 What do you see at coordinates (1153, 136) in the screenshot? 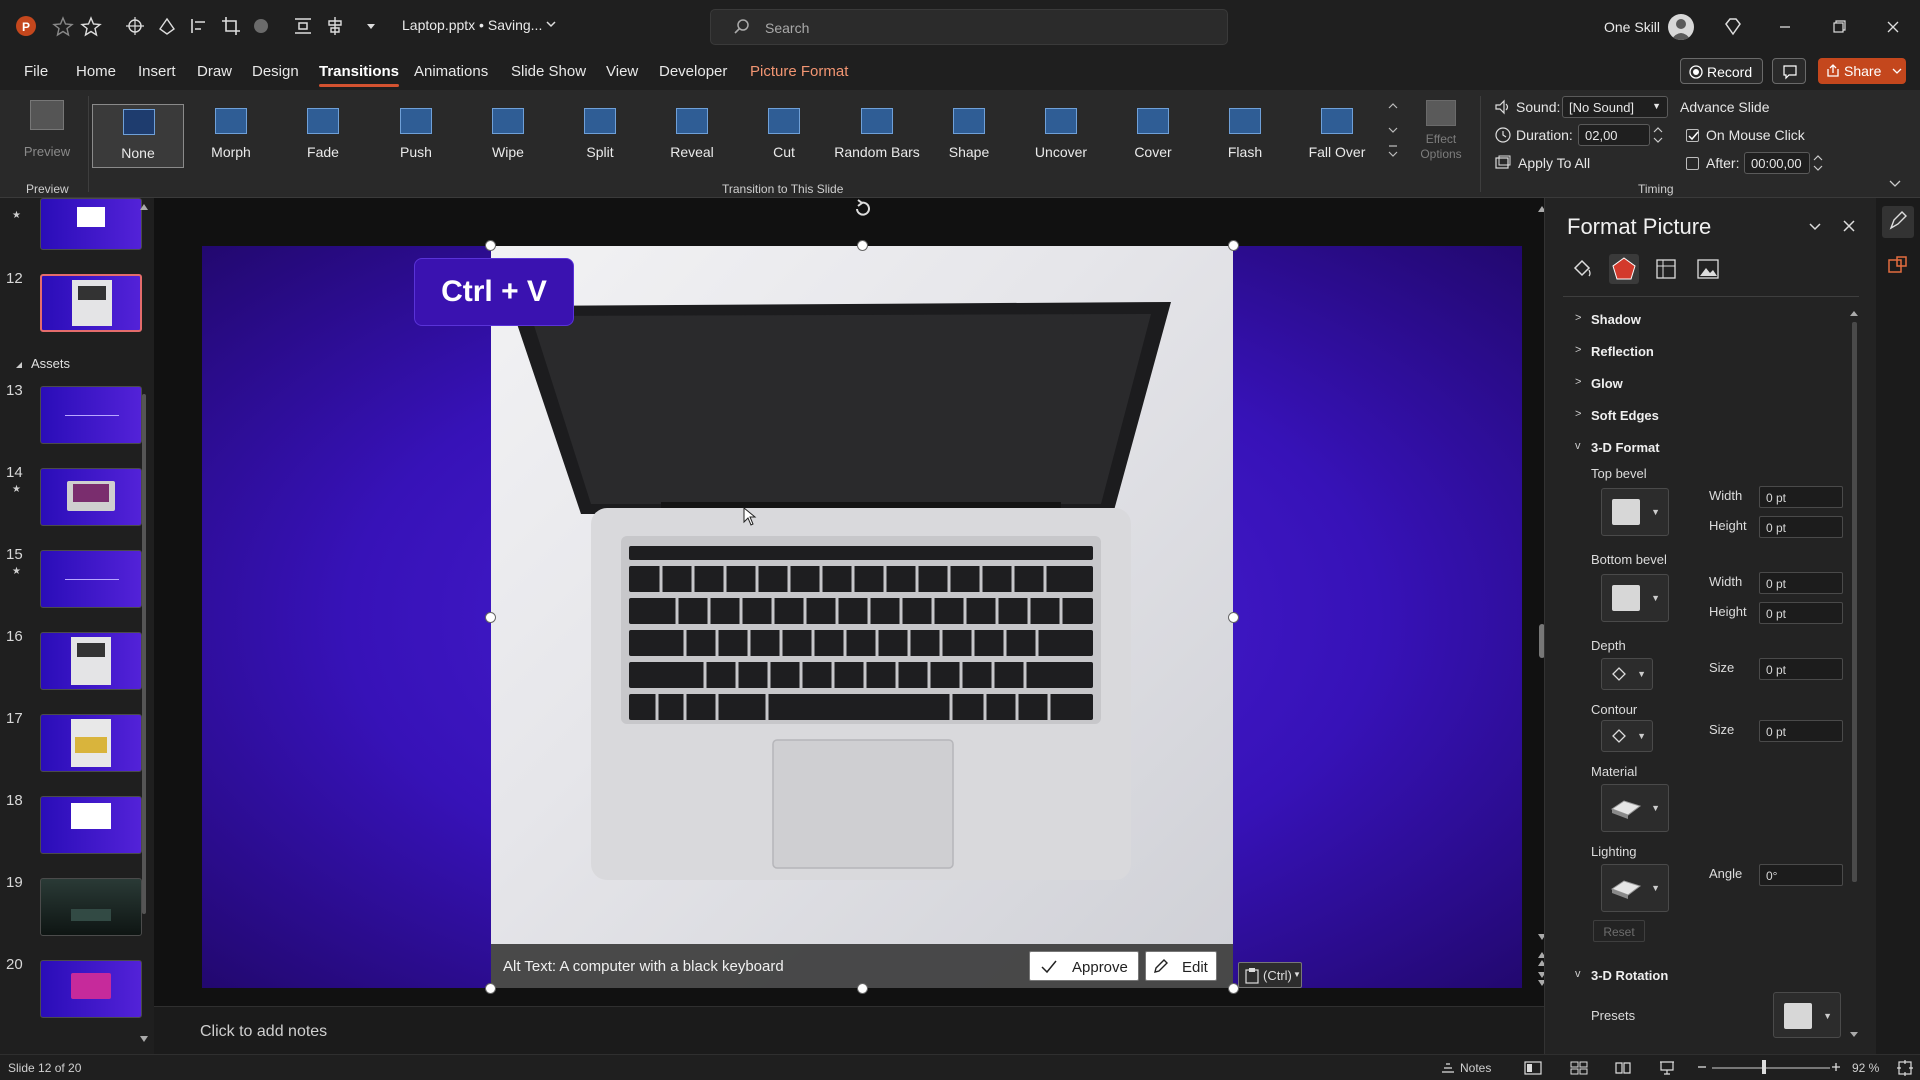
I see `transition-cover: Cover` at bounding box center [1153, 136].